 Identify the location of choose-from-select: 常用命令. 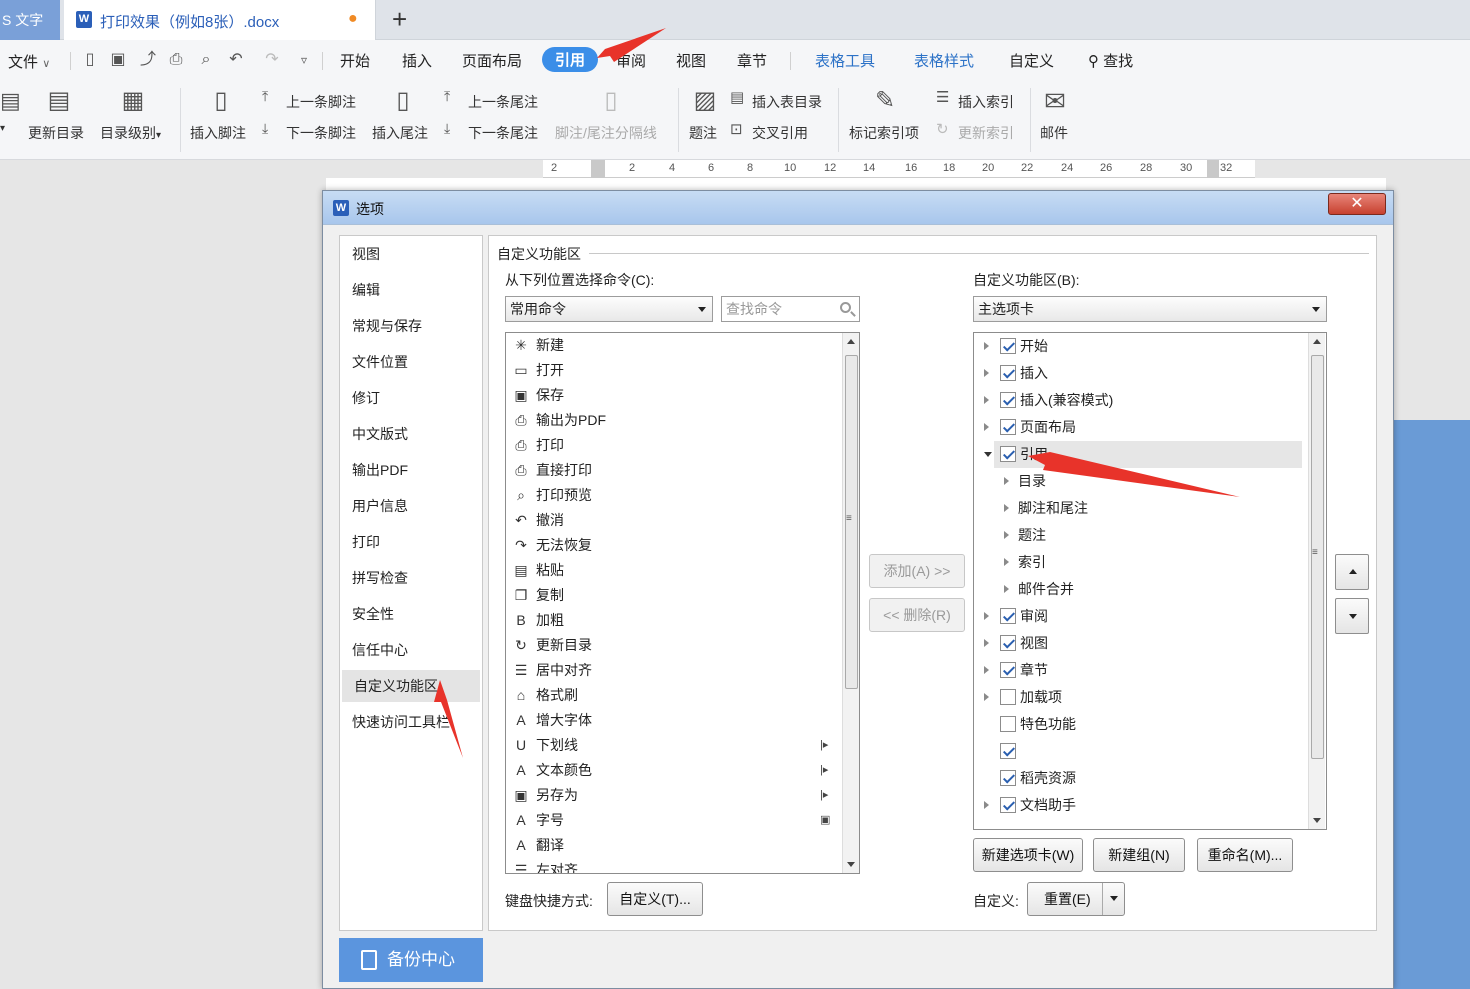
(609, 309).